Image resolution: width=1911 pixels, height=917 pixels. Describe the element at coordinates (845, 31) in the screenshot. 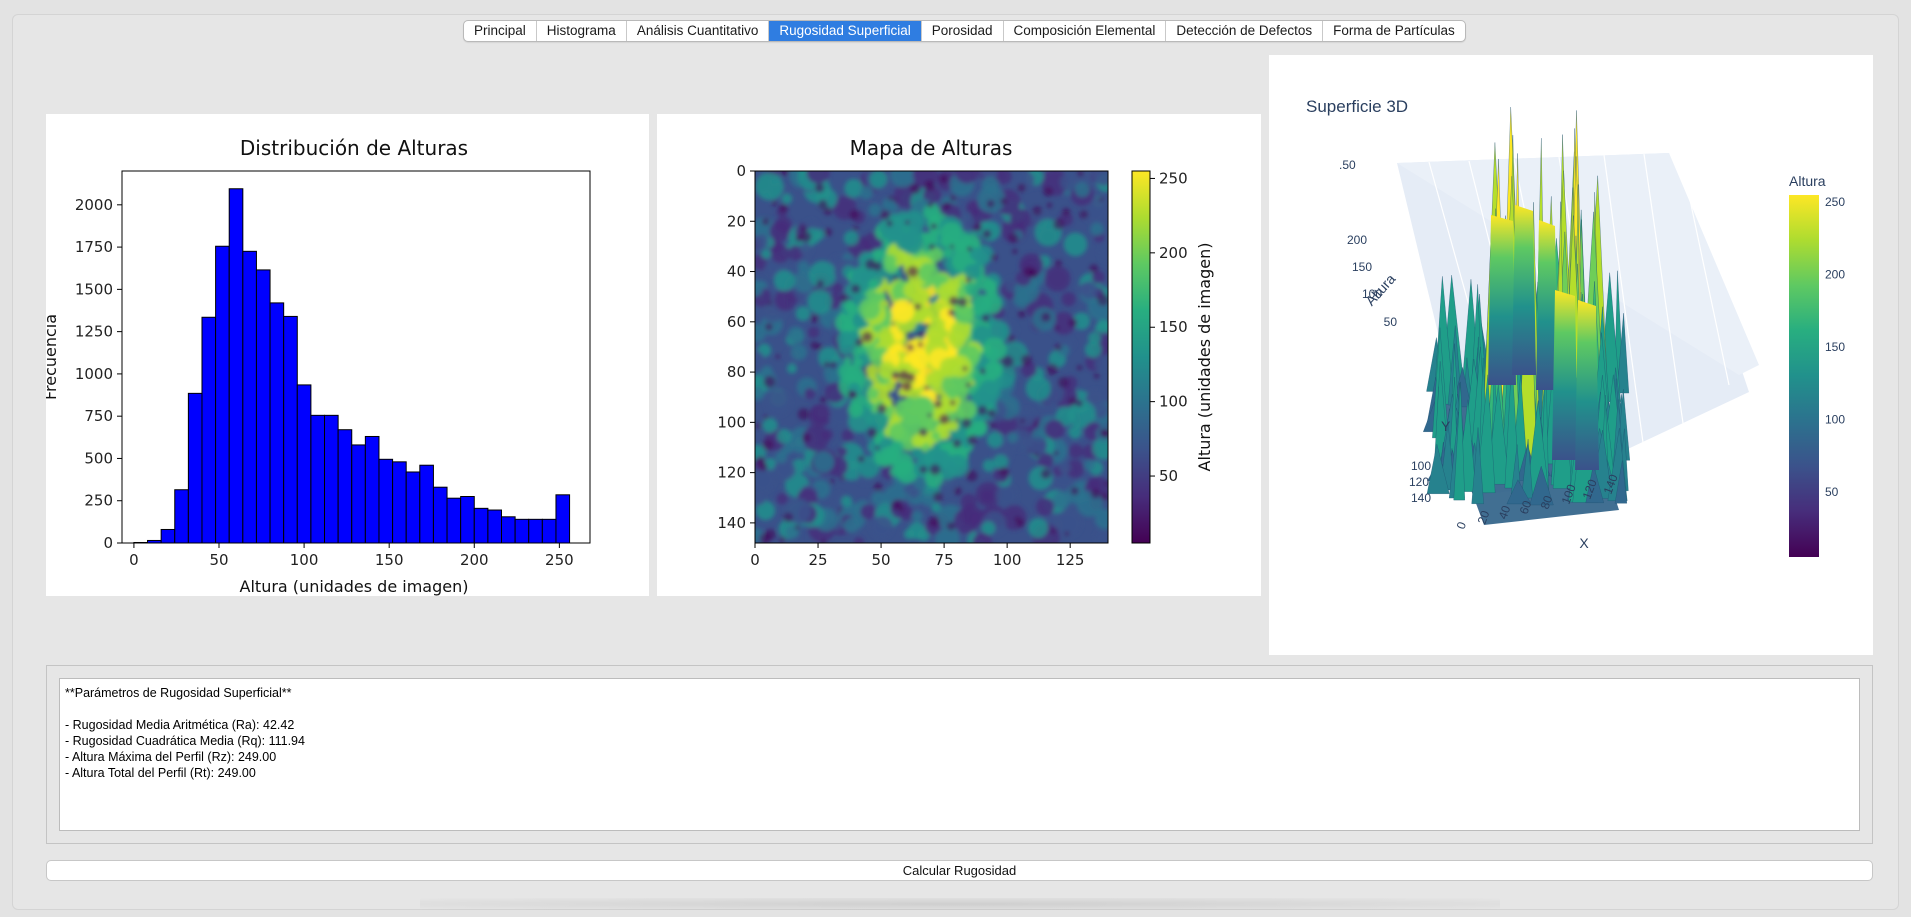

I see `tab-rugosidad-superficial: Rugosidad Superficial` at that location.